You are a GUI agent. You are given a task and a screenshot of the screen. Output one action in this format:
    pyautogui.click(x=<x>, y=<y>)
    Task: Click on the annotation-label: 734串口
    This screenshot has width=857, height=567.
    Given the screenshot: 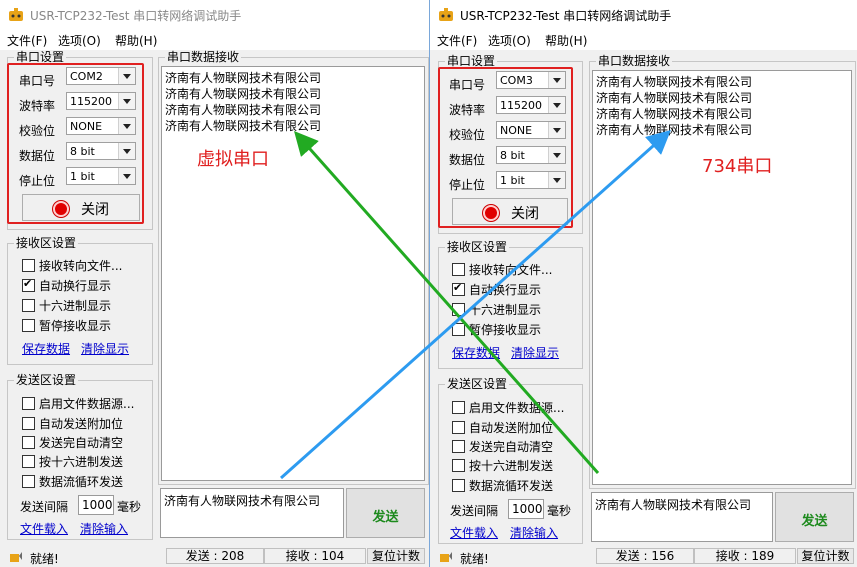 What is the action you would take?
    pyautogui.click(x=737, y=166)
    